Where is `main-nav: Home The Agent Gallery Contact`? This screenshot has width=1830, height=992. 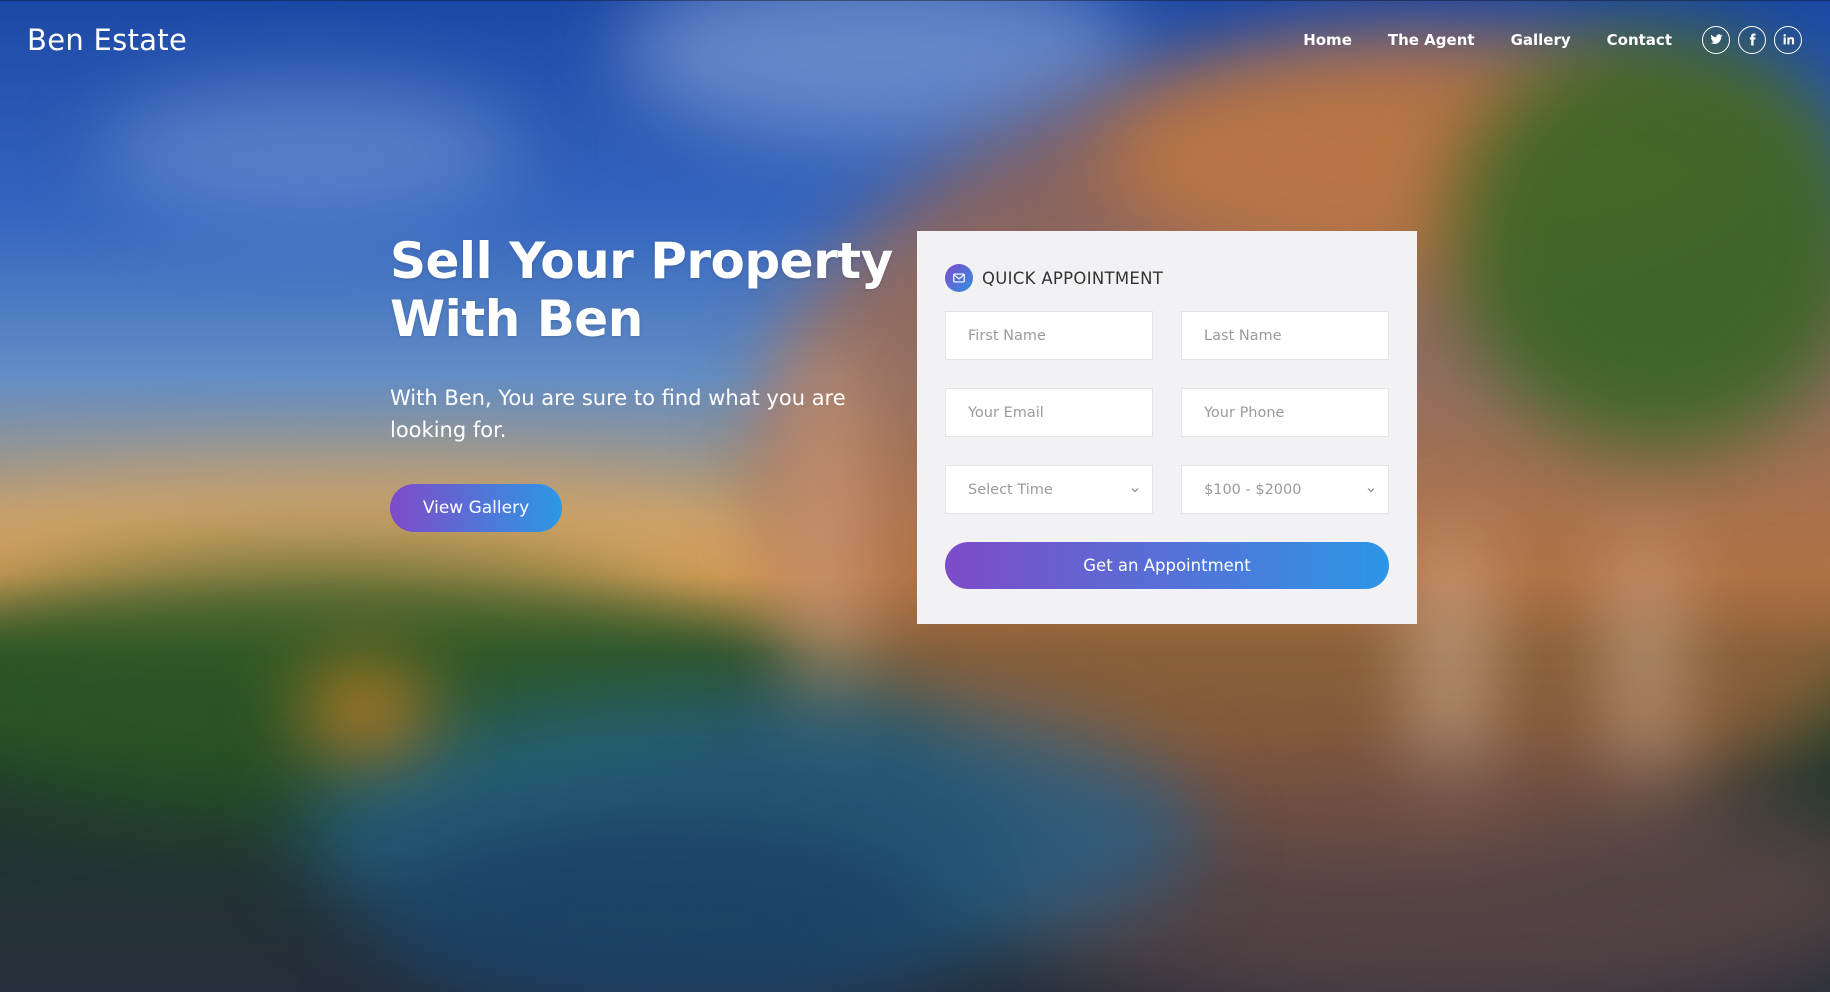 main-nav: Home The Agent Gallery Contact is located at coordinates (1534, 39).